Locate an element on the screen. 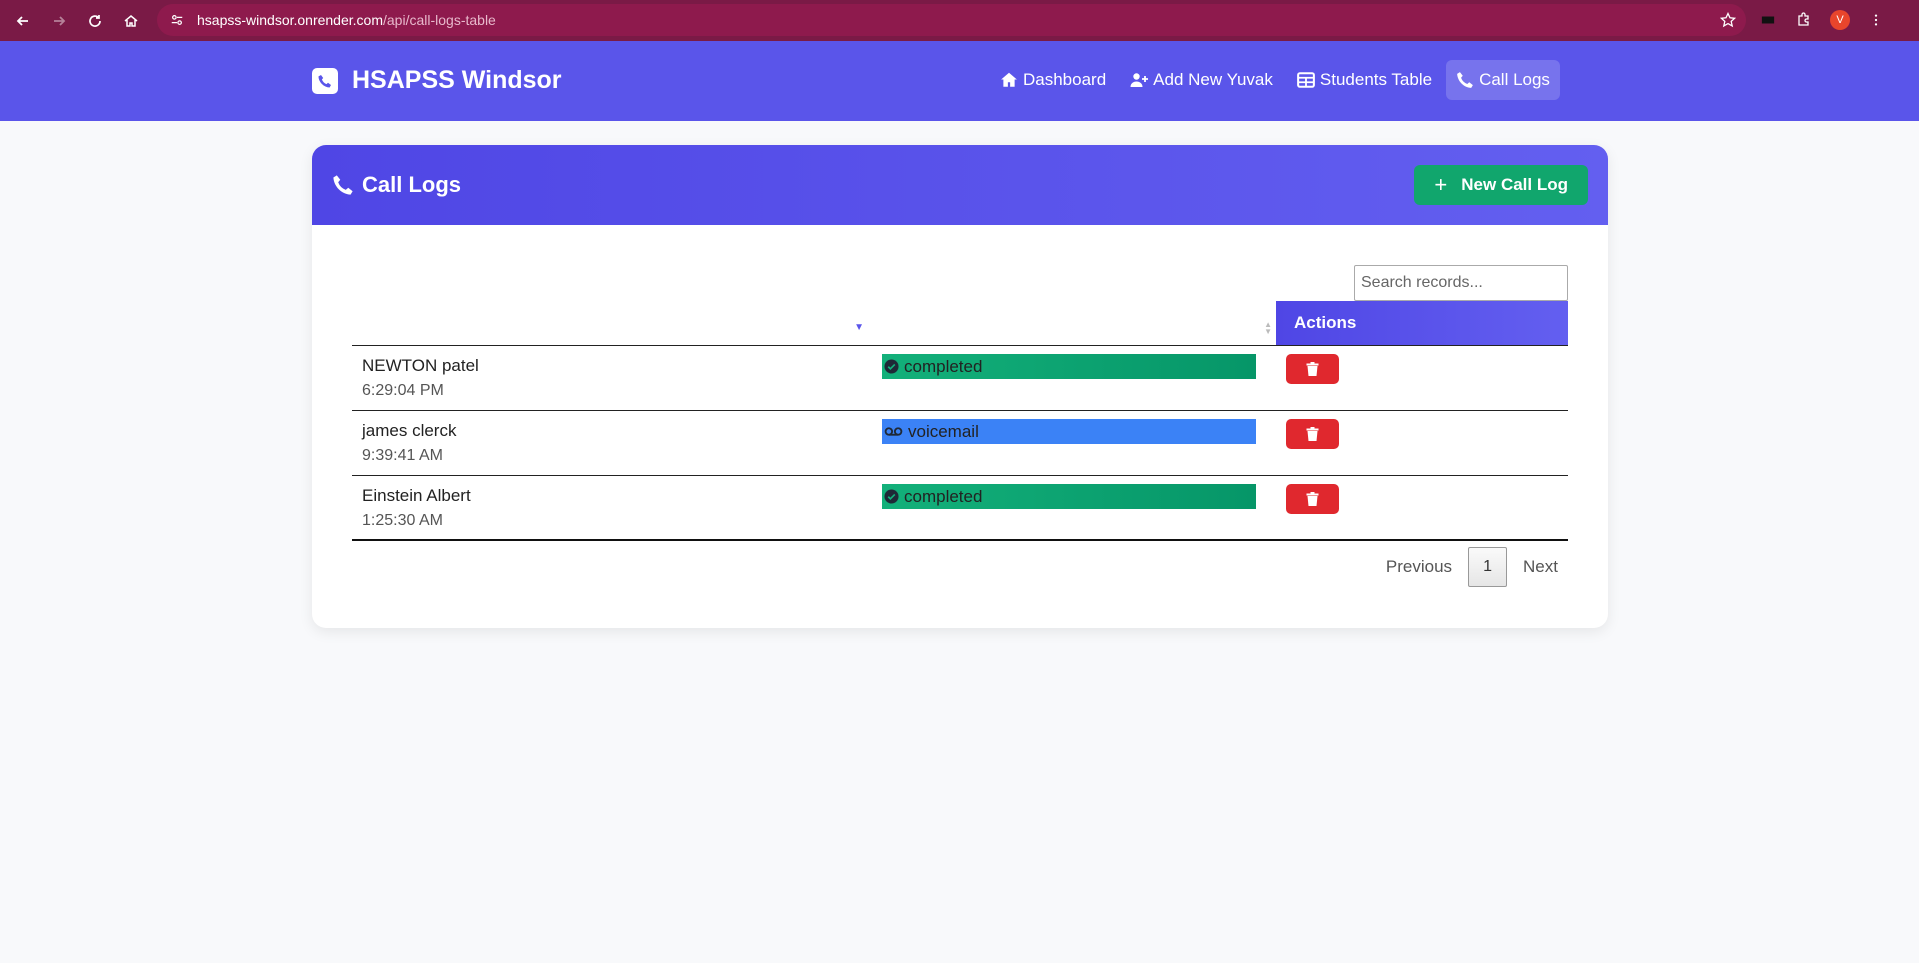 Image resolution: width=1919 pixels, height=963 pixels. forward-icon is located at coordinates (59, 21).